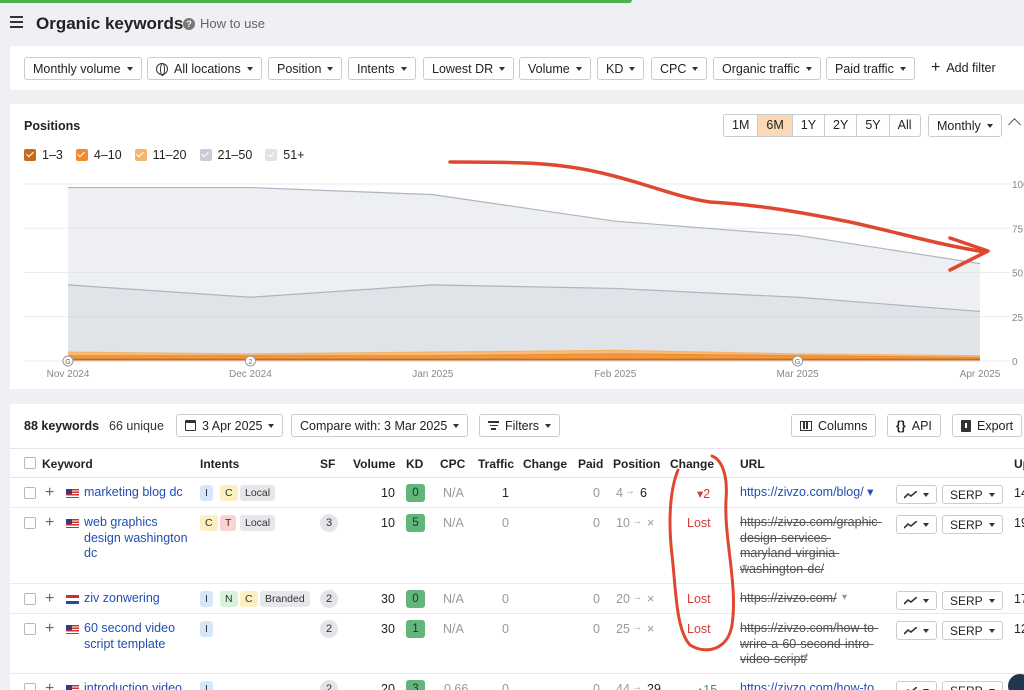  What do you see at coordinates (752, 464) in the screenshot?
I see `col-url: URL` at bounding box center [752, 464].